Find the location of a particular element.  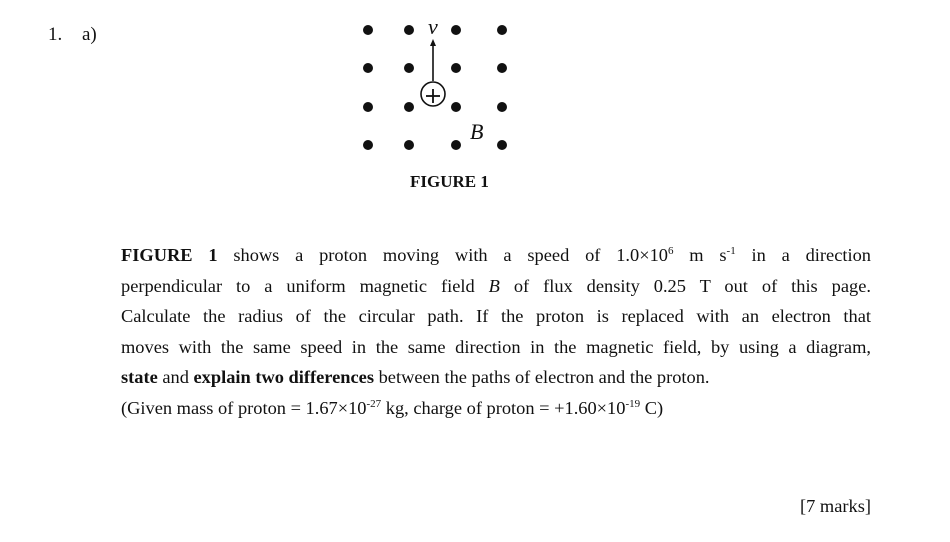

velocity-label: v is located at coordinates (433, 26).